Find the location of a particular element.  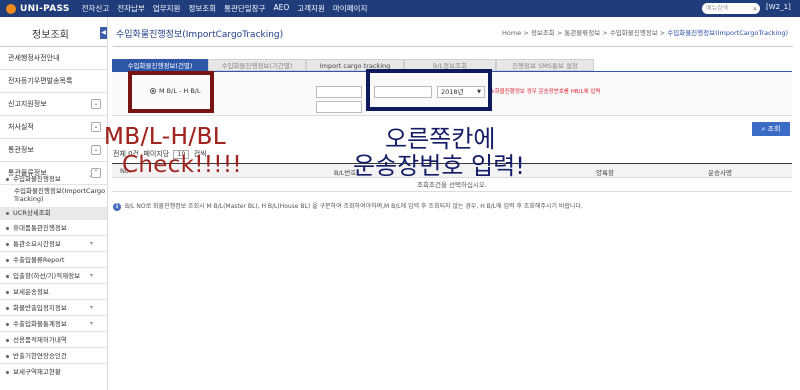

user-id: [W2_1] is located at coordinates (778, 7).